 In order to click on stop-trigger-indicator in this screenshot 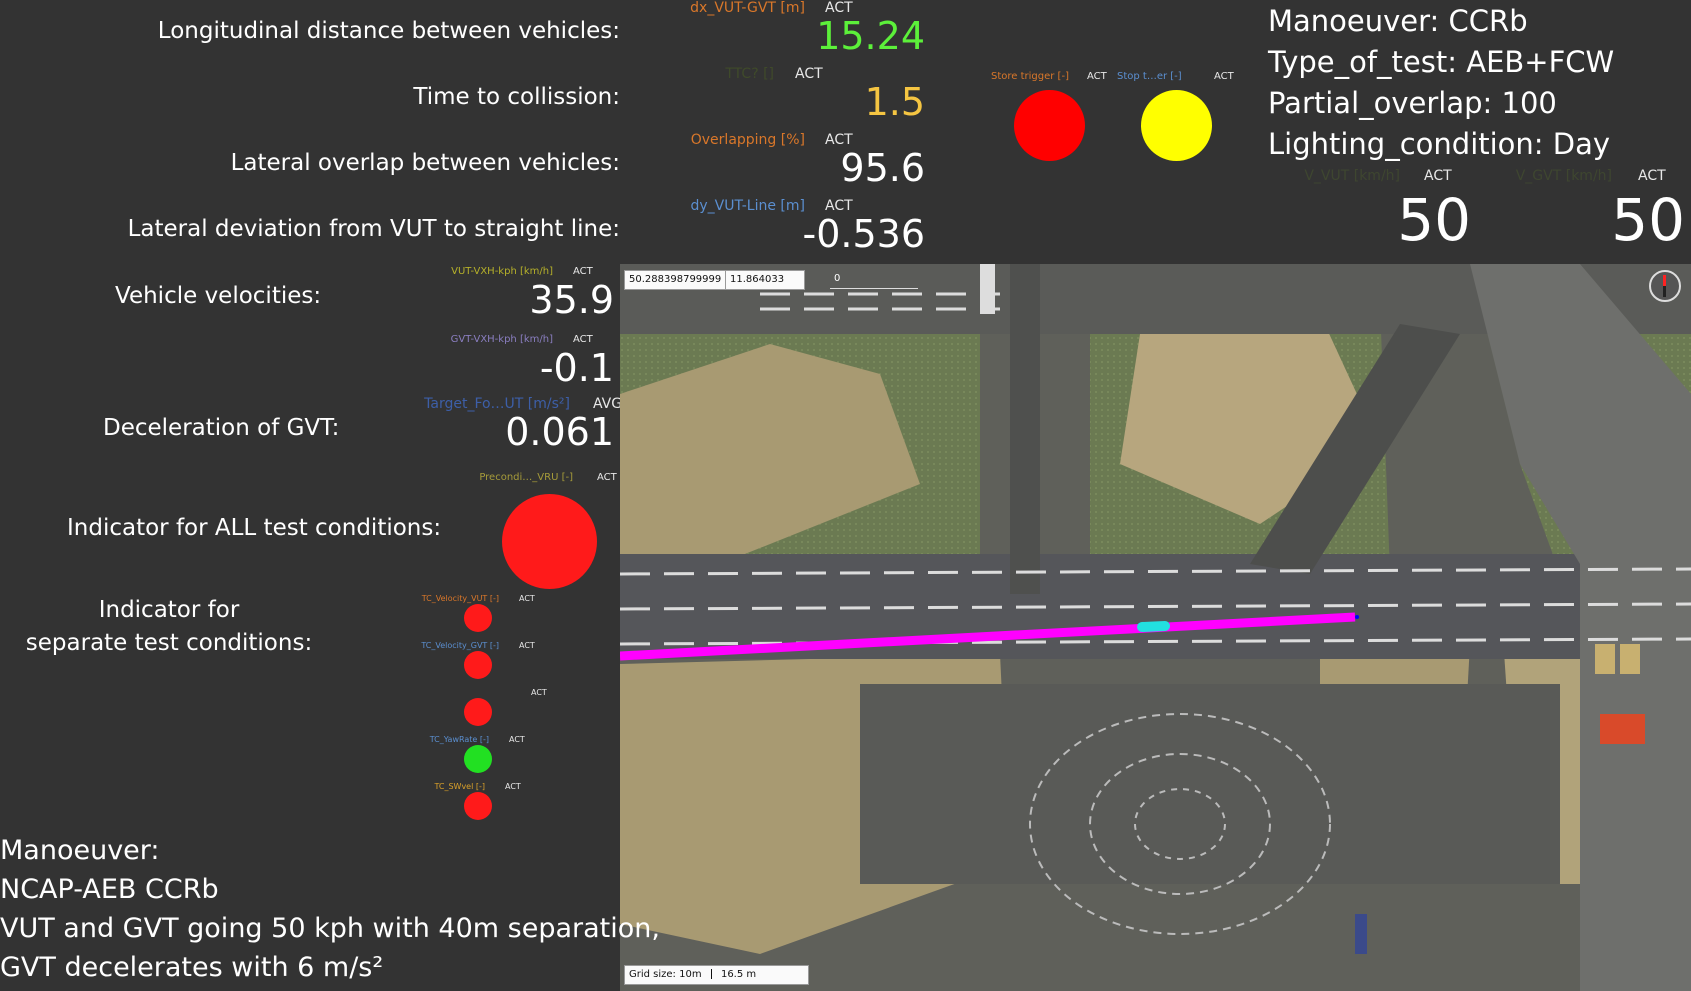, I will do `click(1176, 125)`.